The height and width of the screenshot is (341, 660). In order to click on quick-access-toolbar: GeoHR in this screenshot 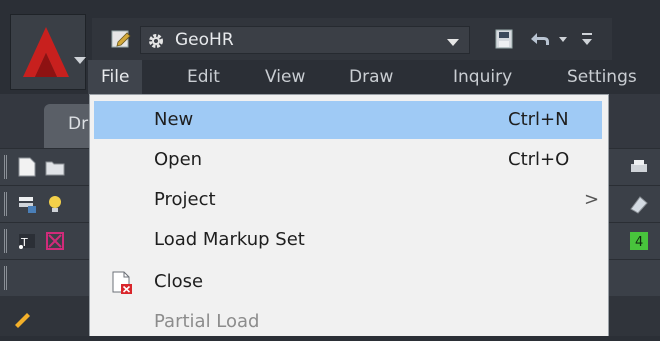, I will do `click(352, 39)`.